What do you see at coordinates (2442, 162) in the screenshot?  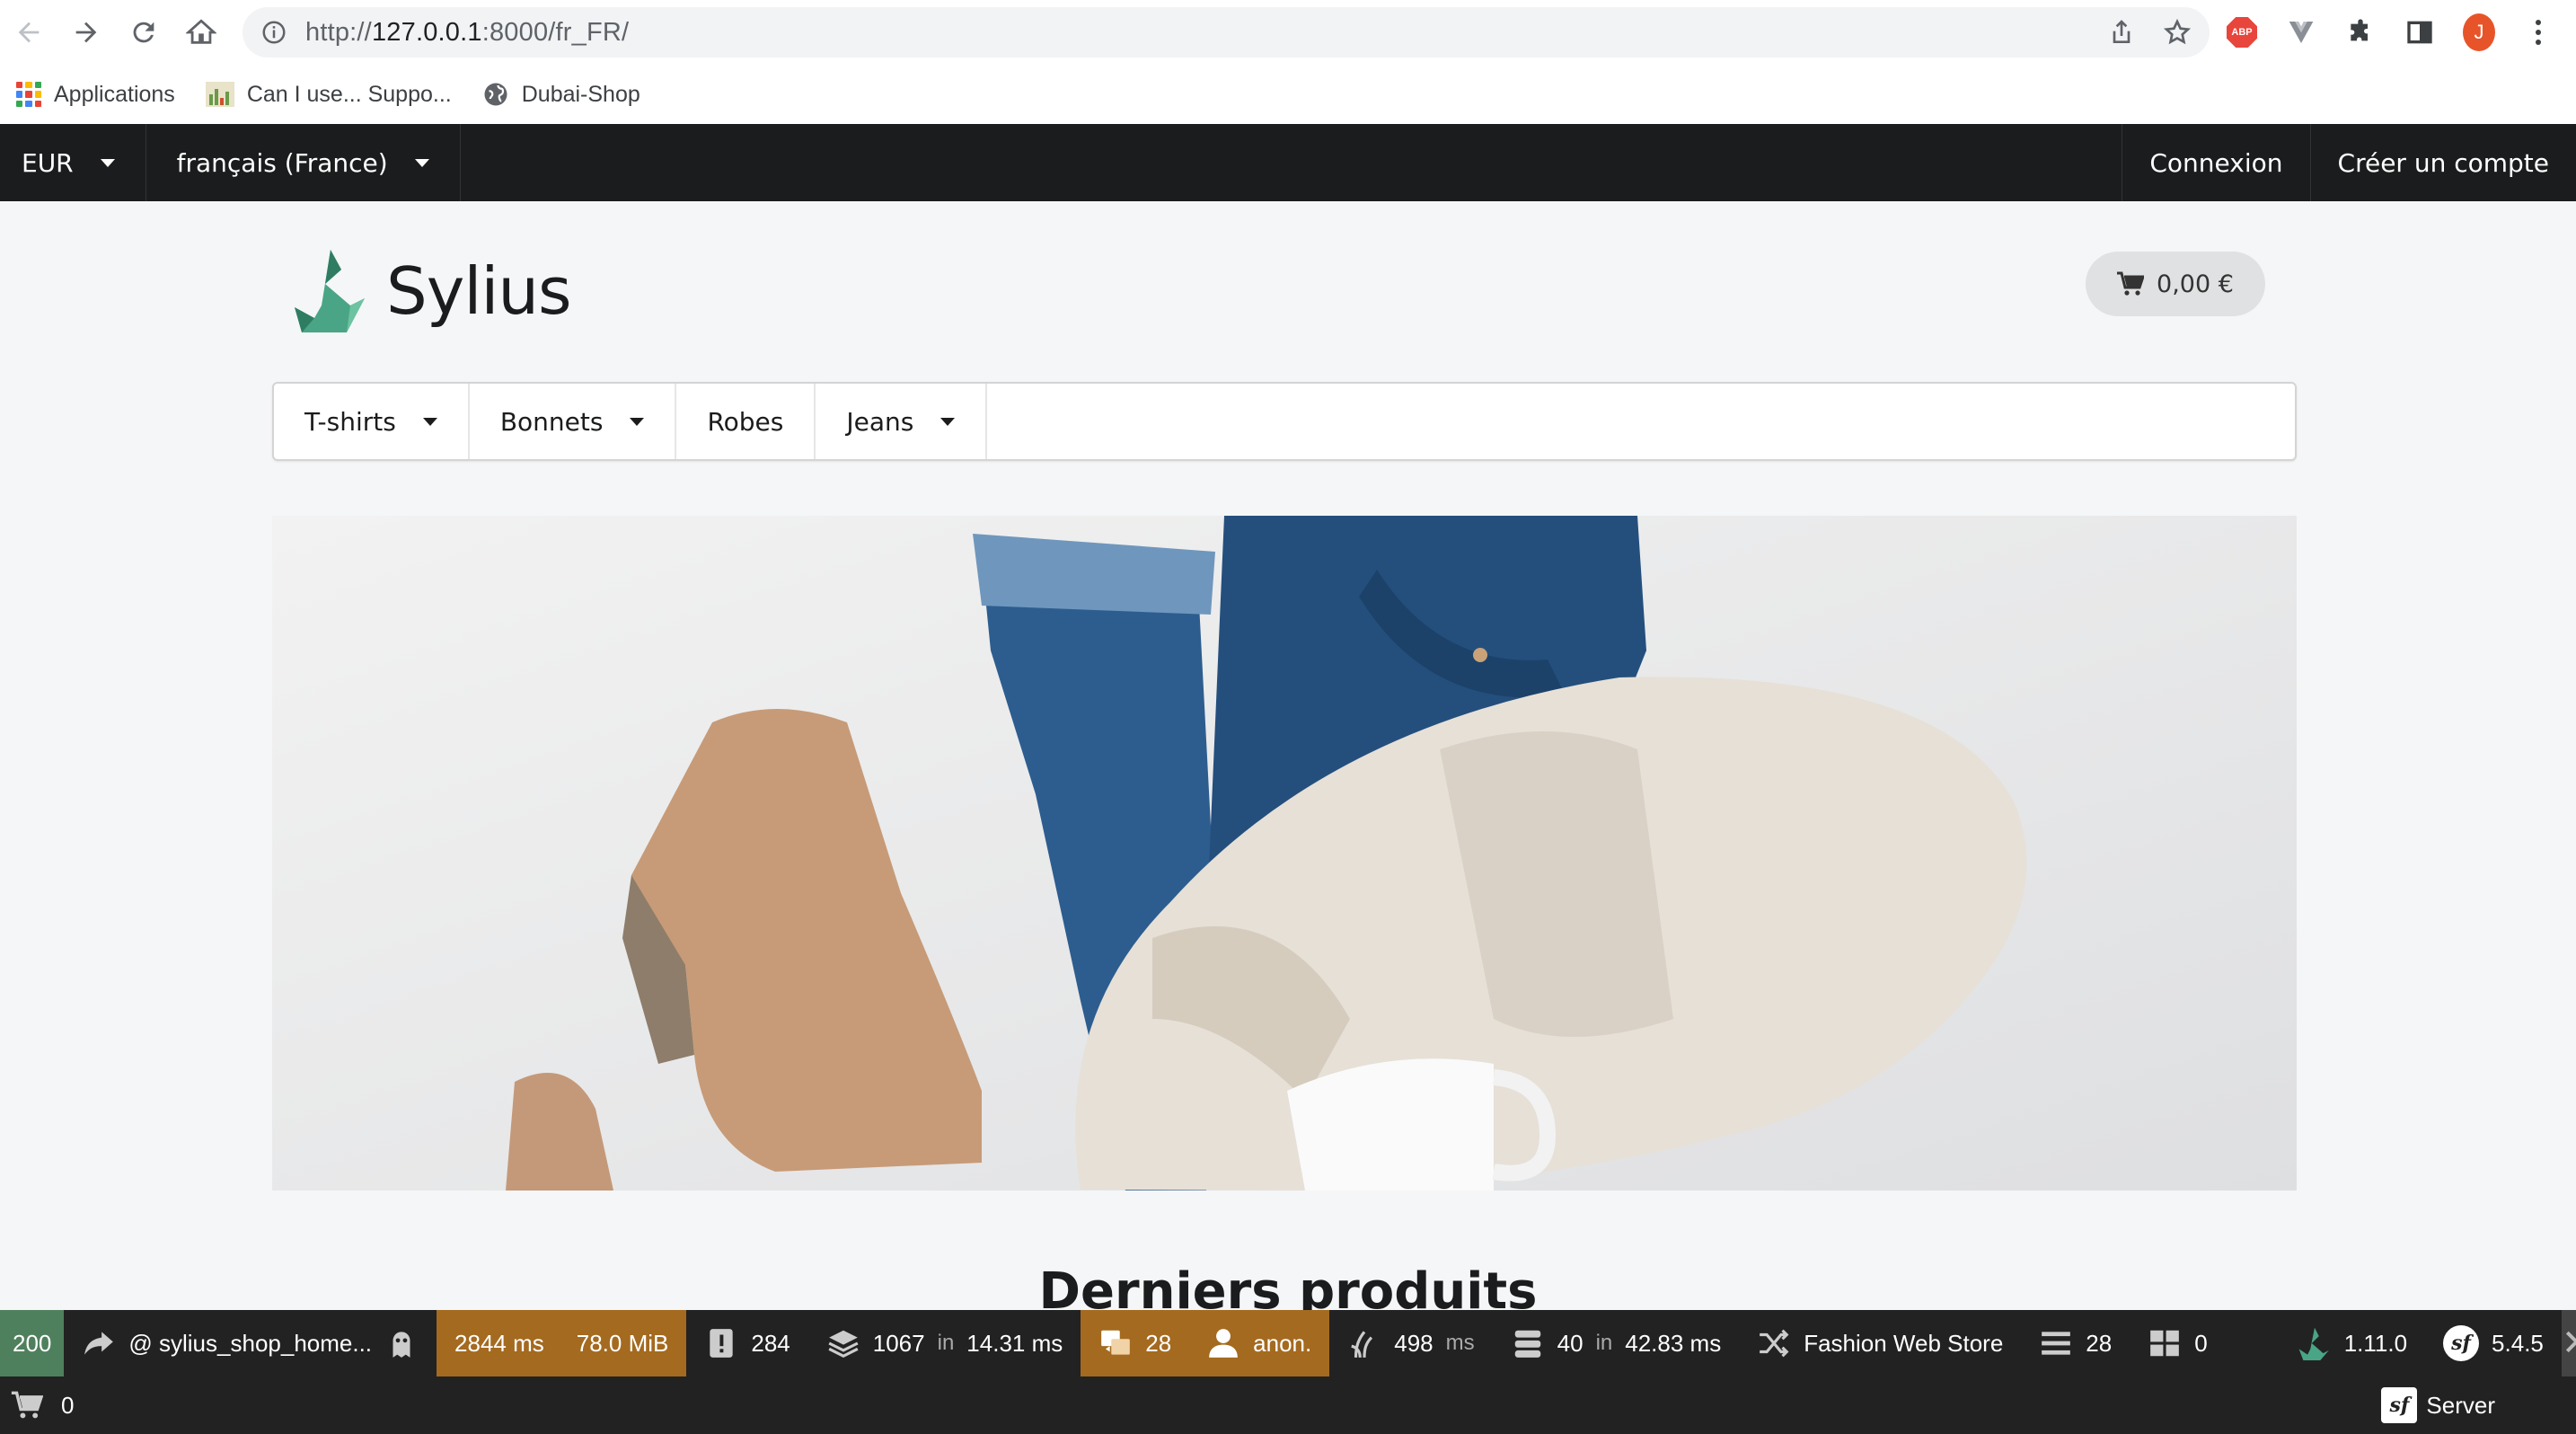 I see `register-link: Créer un compte` at bounding box center [2442, 162].